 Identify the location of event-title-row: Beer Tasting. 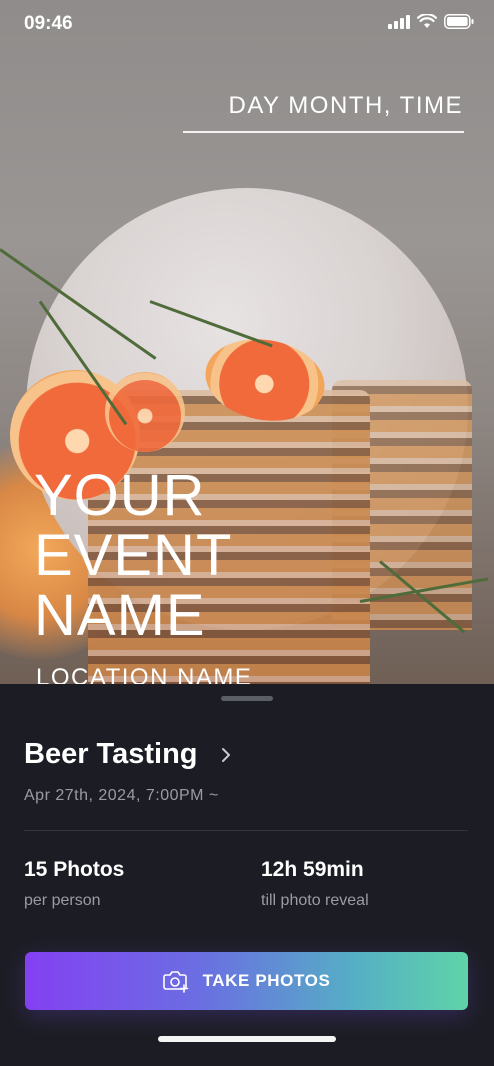
(130, 754).